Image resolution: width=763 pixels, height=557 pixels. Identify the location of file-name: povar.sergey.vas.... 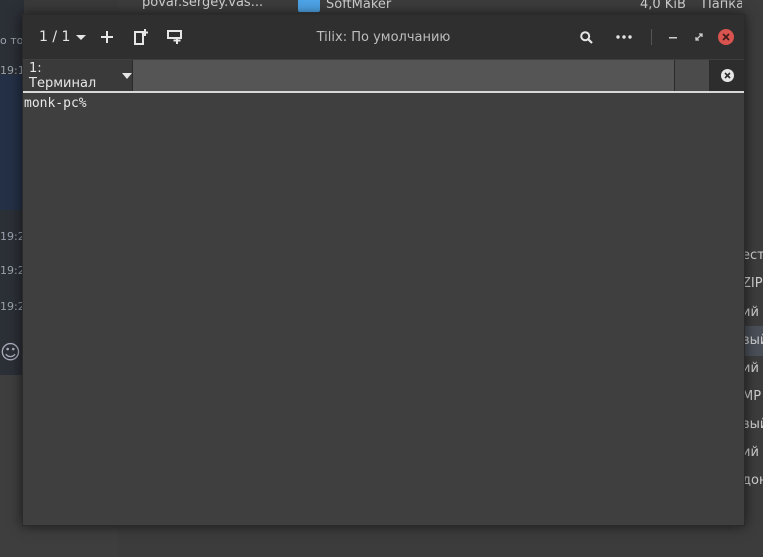
(203, 5).